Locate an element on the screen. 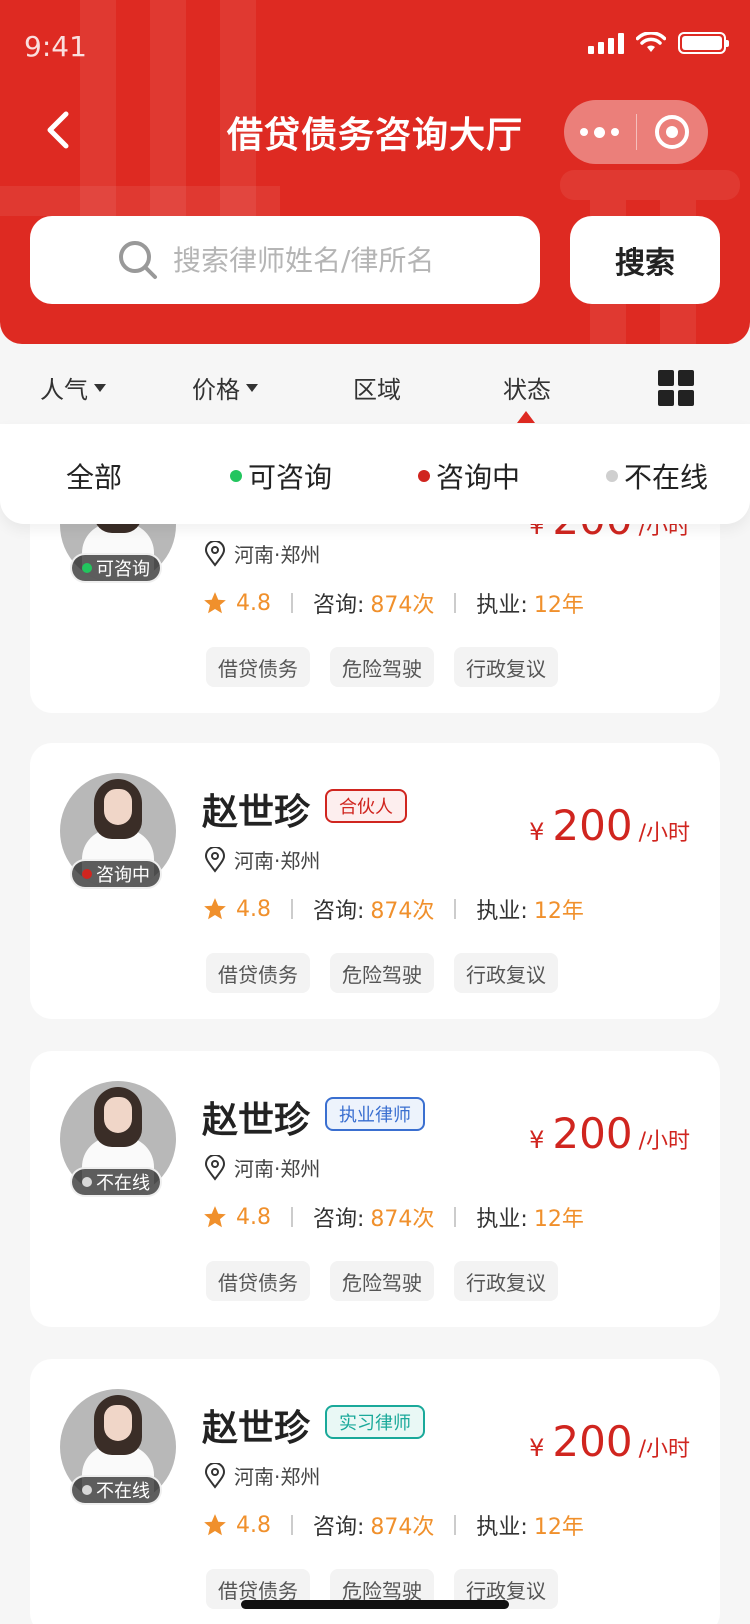  status-option-label: 咨询中 is located at coordinates (478, 477).